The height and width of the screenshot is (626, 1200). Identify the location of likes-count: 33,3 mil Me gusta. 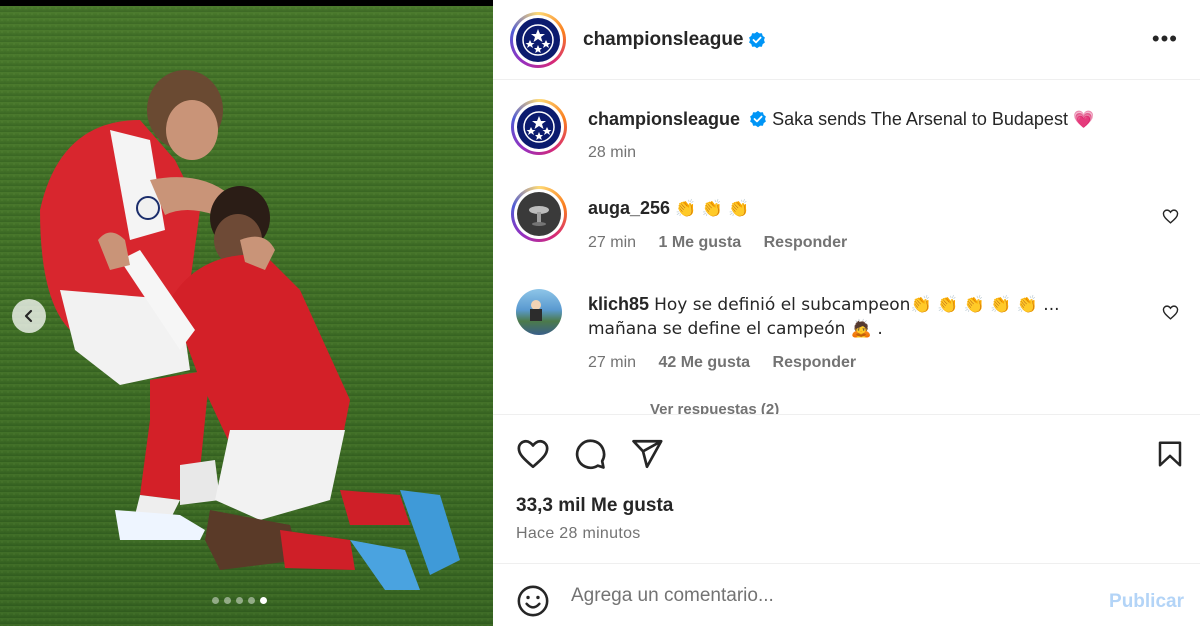
(594, 506).